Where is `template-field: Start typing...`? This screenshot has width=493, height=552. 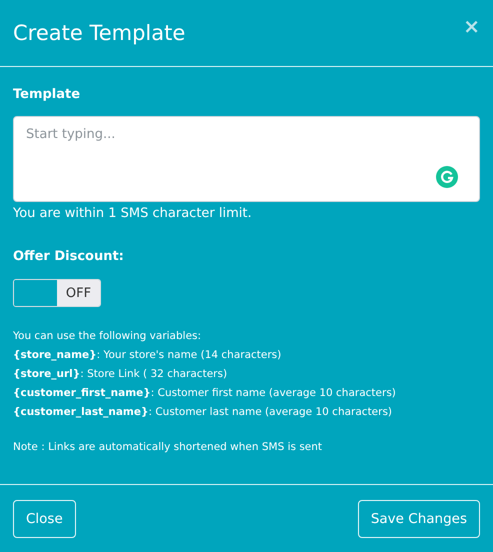
template-field: Start typing... is located at coordinates (246, 159).